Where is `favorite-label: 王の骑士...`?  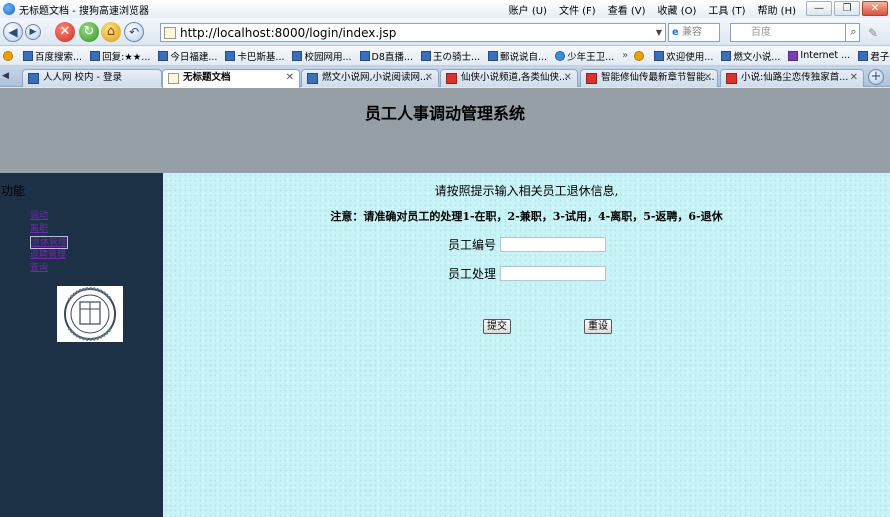 favorite-label: 王の骑士... is located at coordinates (456, 57).